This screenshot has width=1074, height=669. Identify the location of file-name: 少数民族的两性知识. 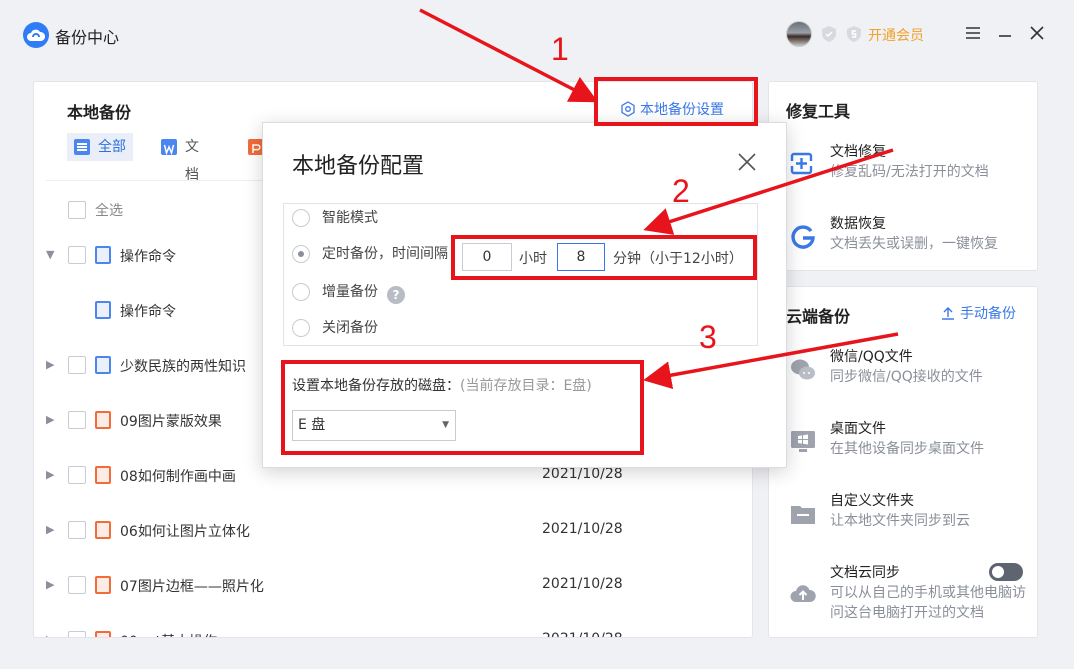
(183, 367).